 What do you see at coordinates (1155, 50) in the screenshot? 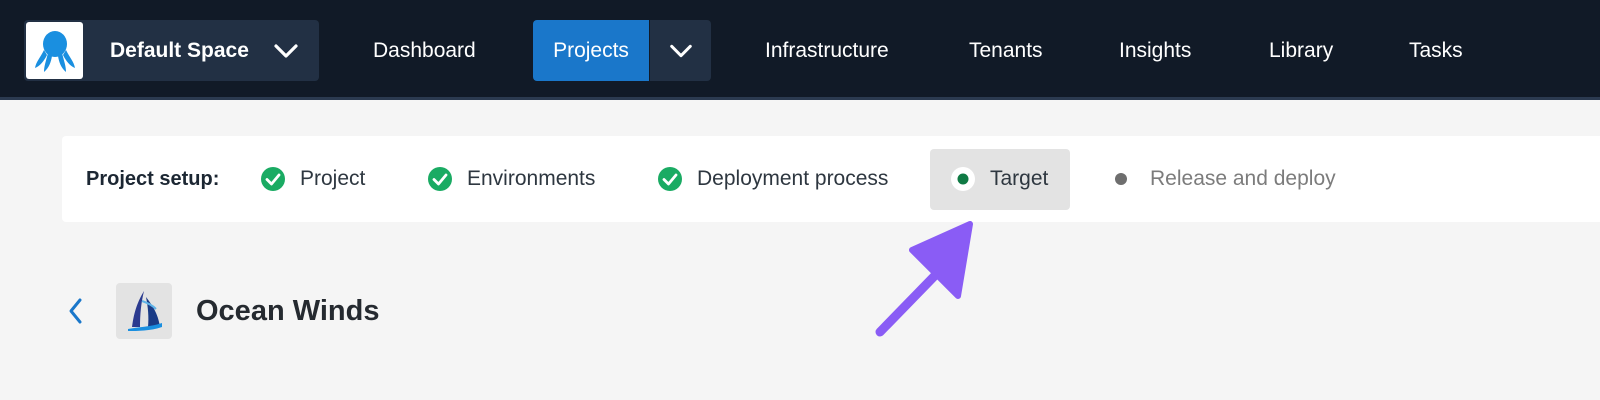
I see `nav-insights: Insights` at bounding box center [1155, 50].